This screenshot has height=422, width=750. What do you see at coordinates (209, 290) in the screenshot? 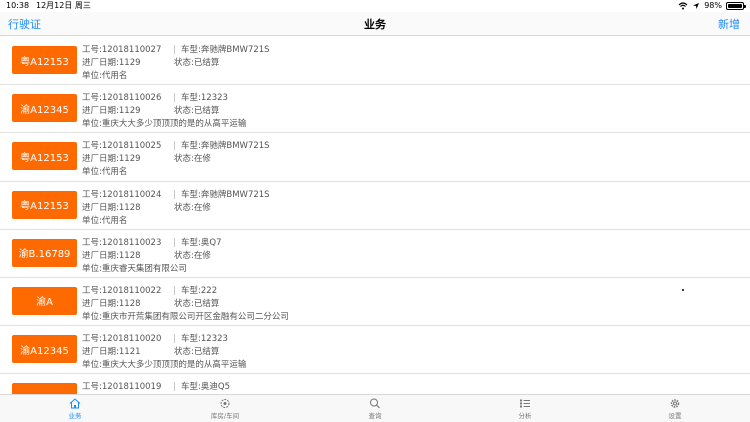
I see `car-model: 222` at bounding box center [209, 290].